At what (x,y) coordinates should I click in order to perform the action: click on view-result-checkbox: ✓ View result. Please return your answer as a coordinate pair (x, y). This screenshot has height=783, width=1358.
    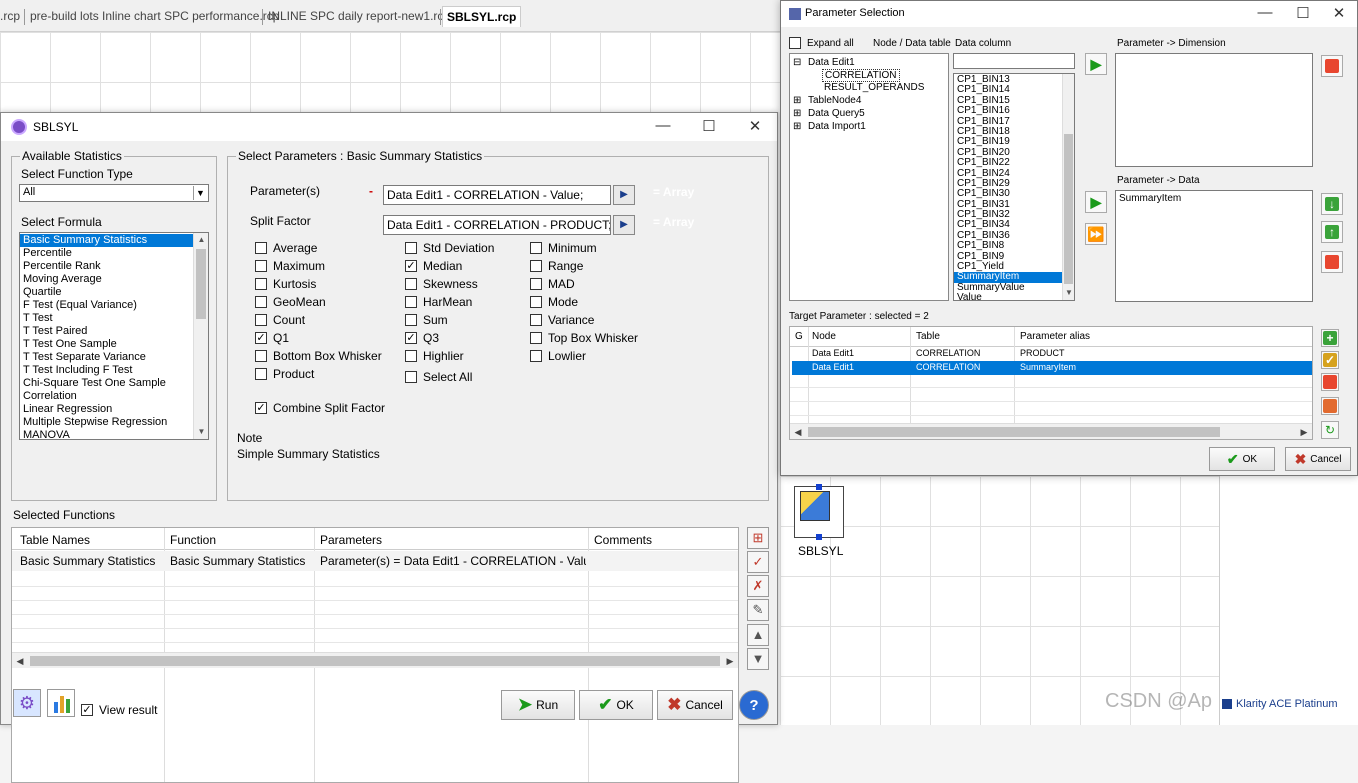
    Looking at the image, I should click on (119, 710).